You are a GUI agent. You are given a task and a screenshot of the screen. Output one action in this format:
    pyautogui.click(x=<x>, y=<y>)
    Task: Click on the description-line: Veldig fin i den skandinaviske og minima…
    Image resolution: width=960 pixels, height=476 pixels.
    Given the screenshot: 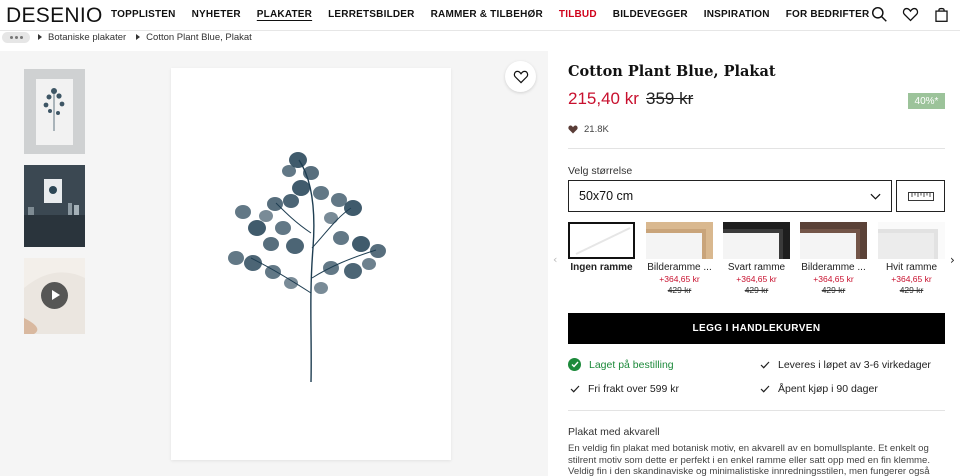 What is the action you would take?
    pyautogui.click(x=749, y=471)
    